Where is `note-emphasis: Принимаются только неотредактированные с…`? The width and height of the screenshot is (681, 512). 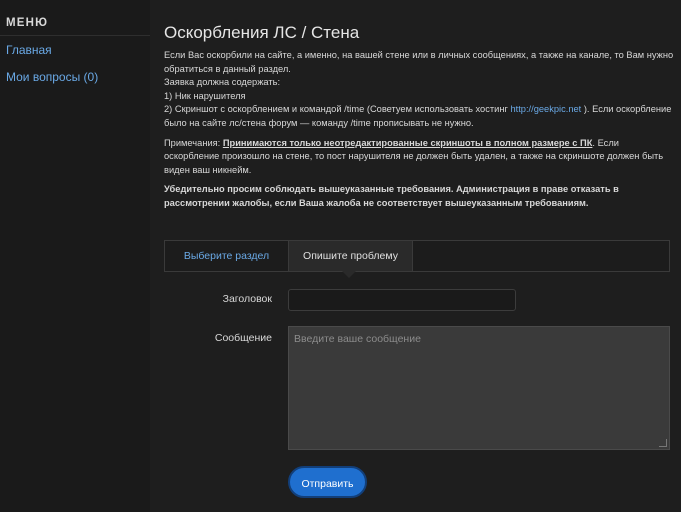
note-emphasis: Принимаются только неотредактированные с… is located at coordinates (407, 142).